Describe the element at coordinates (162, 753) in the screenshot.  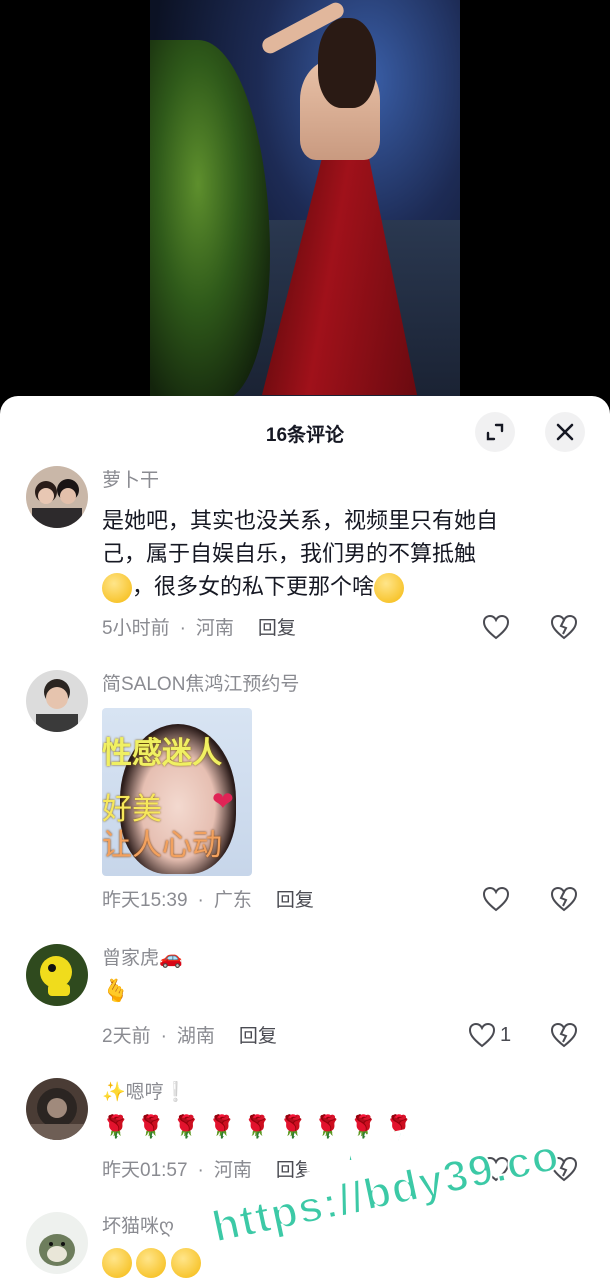
I see `sticker-text: 性感迷人` at that location.